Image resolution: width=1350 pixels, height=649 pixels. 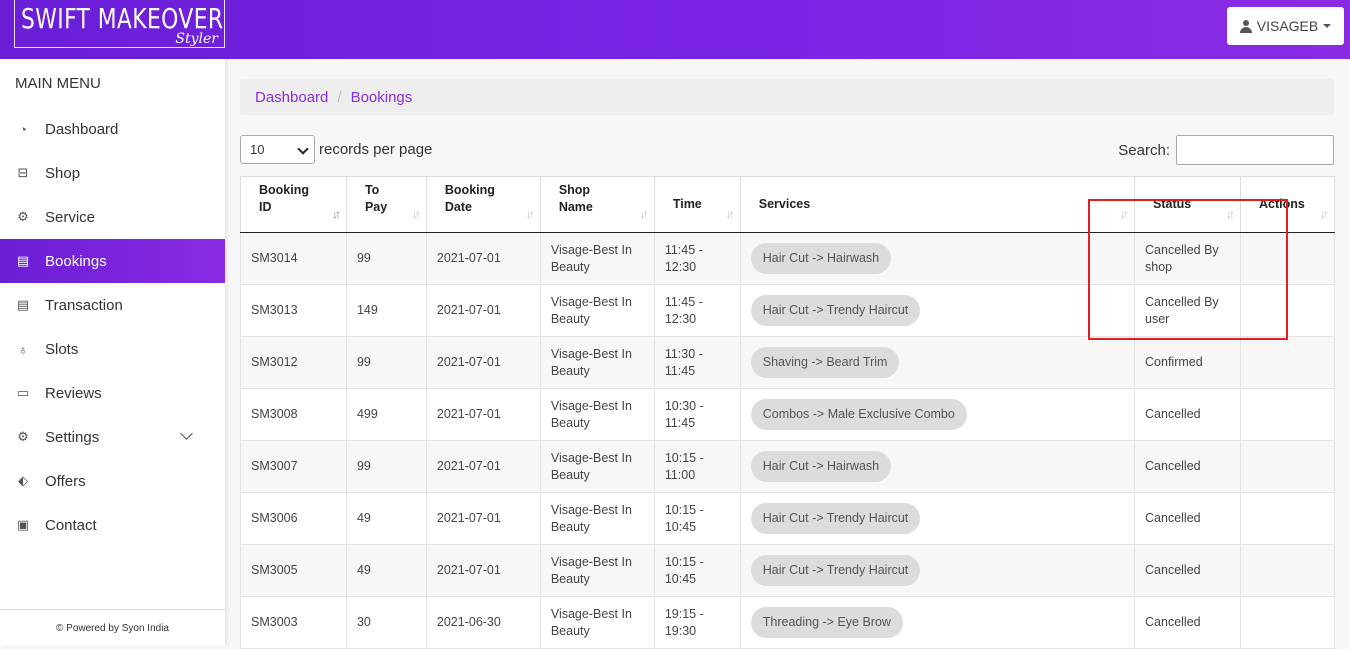 I want to click on sidebar-item-shop: ⊟ Shop, so click(x=112, y=173).